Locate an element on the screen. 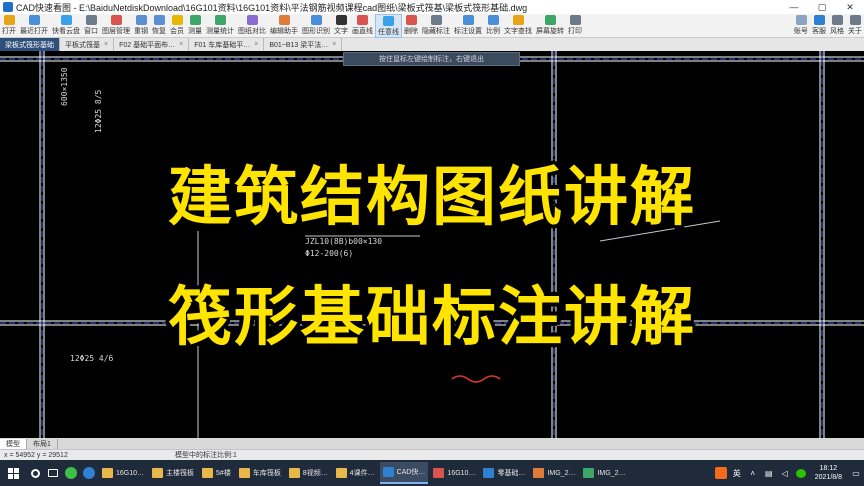  toolbar-button-17: 隐藏标注 is located at coordinates (436, 26).